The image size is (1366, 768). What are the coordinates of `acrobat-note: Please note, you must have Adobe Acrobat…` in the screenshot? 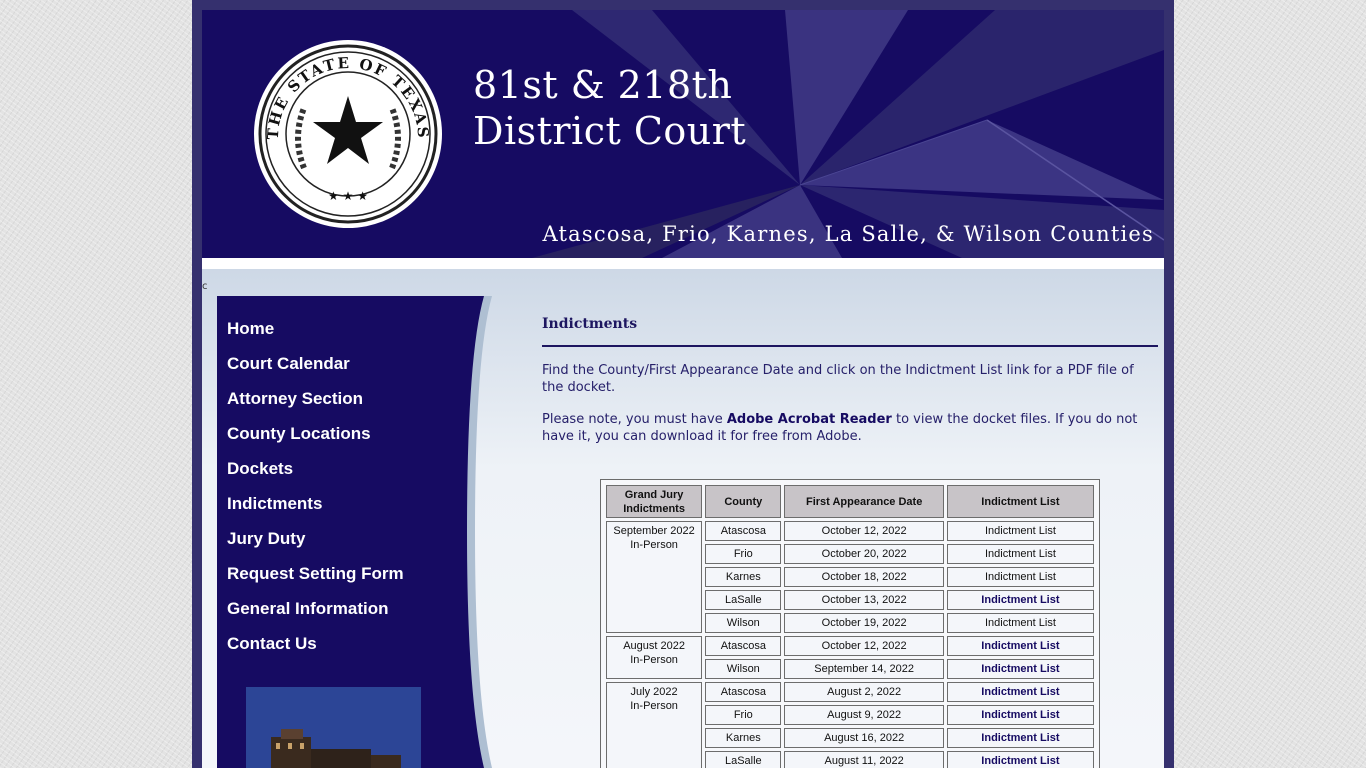 It's located at (850, 428).